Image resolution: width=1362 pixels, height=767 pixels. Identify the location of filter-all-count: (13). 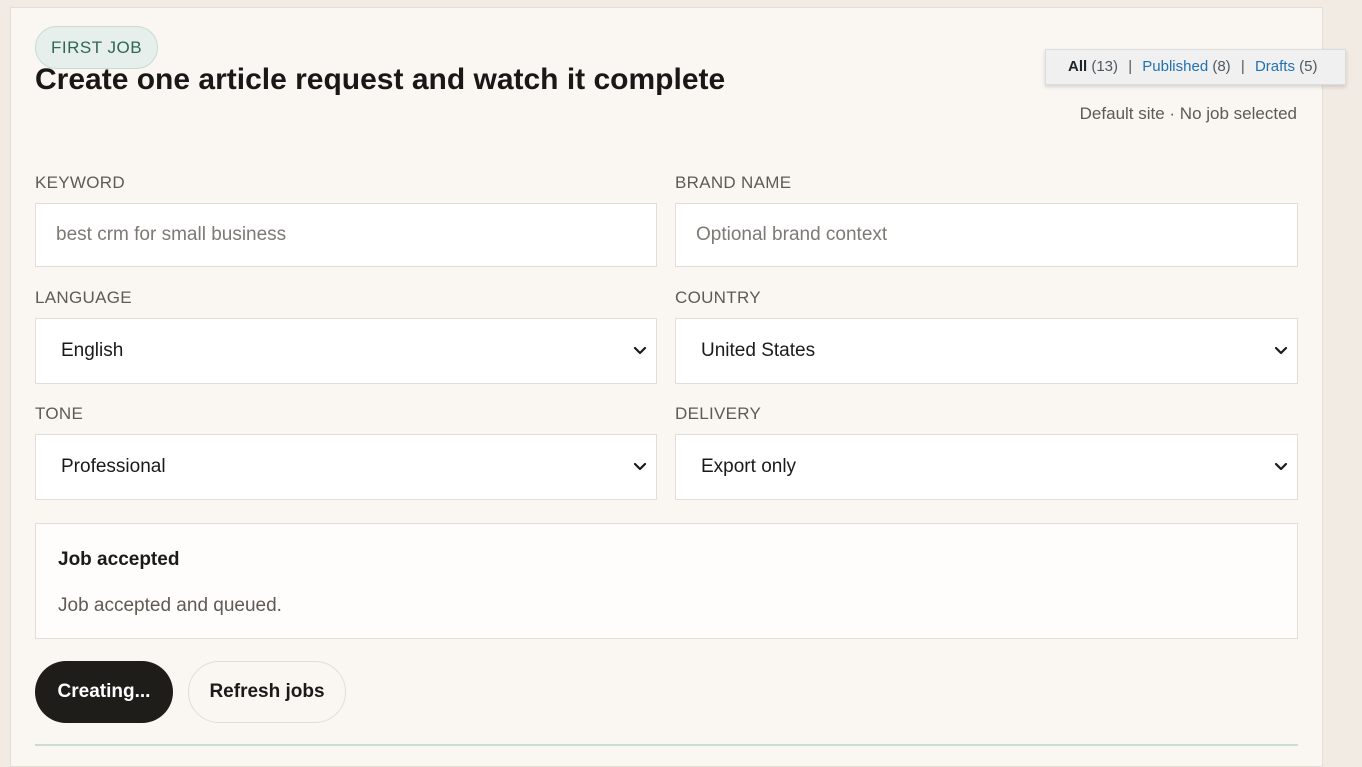
(1105, 66).